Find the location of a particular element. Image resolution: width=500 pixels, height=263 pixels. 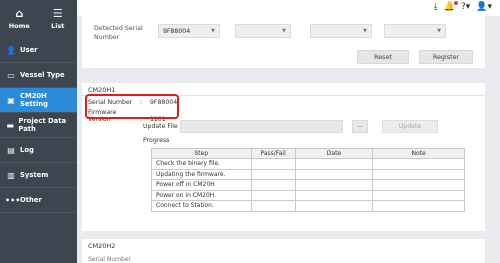

notification-badge is located at coordinates (455, 3).